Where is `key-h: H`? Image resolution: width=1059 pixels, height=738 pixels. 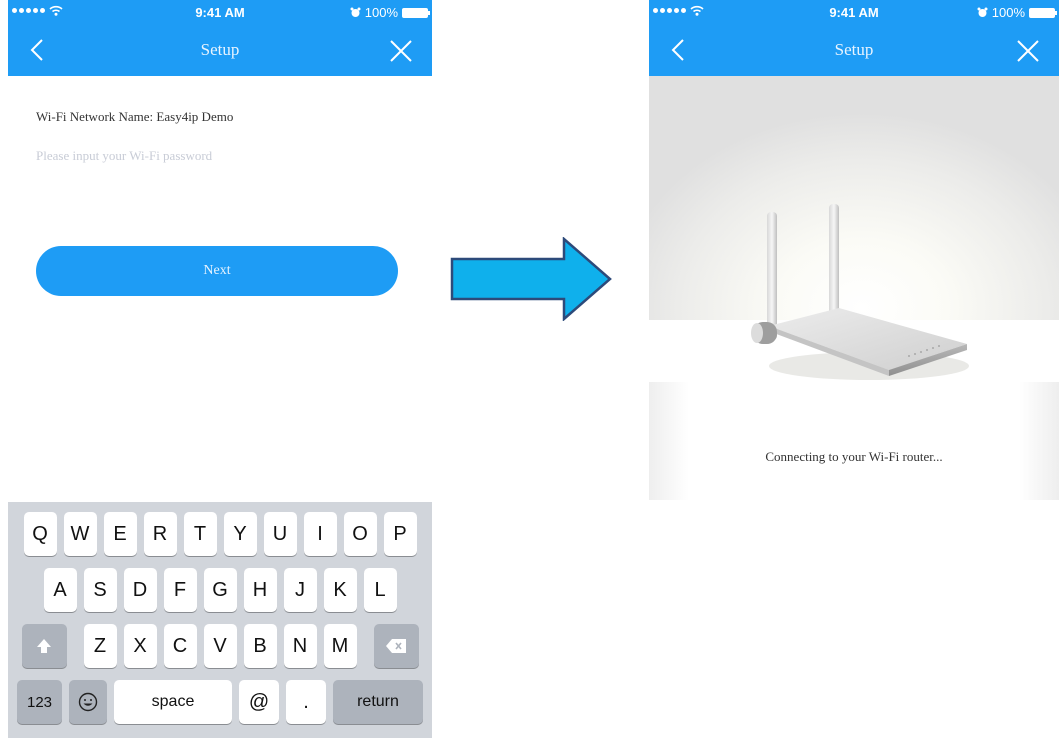
key-h: H is located at coordinates (260, 590).